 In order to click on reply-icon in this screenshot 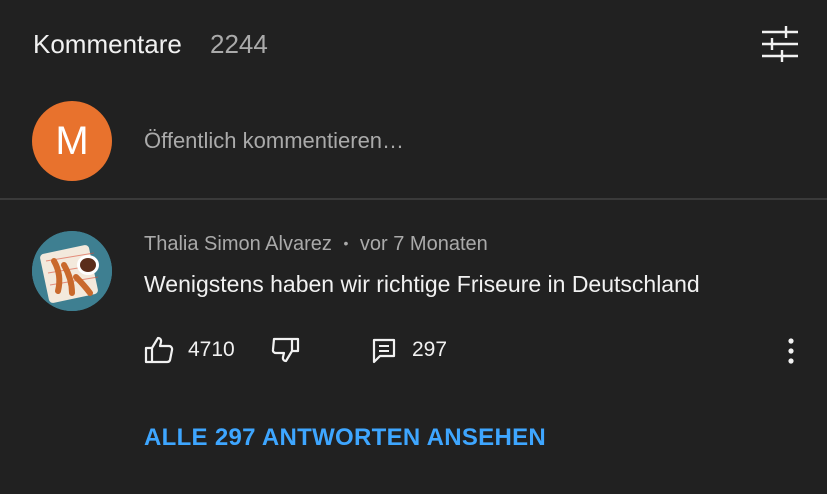, I will do `click(384, 351)`.